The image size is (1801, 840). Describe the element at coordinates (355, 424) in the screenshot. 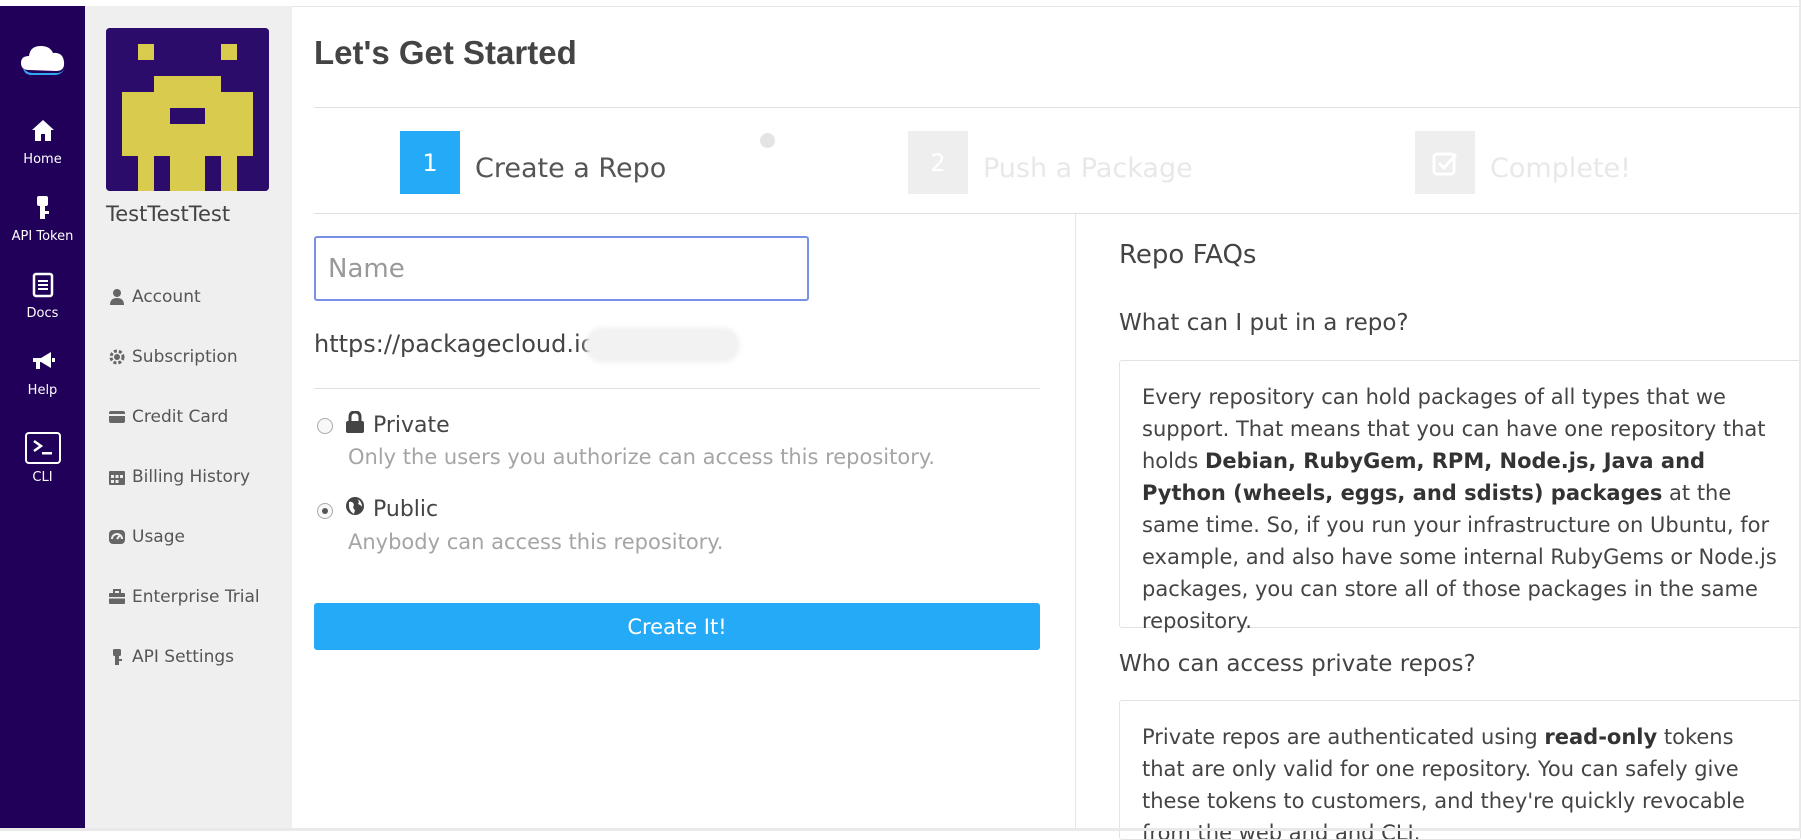

I see `lock-icon` at that location.